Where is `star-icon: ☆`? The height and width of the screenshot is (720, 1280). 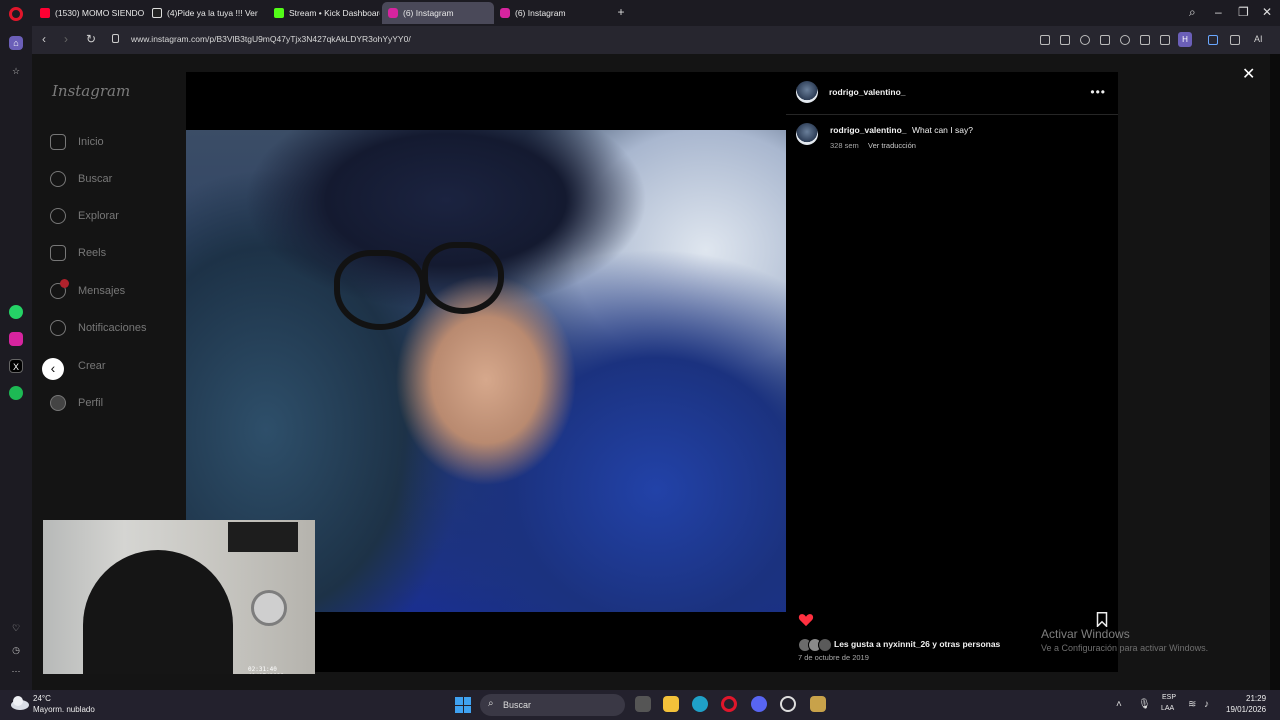
star-icon: ☆ is located at coordinates (16, 71).